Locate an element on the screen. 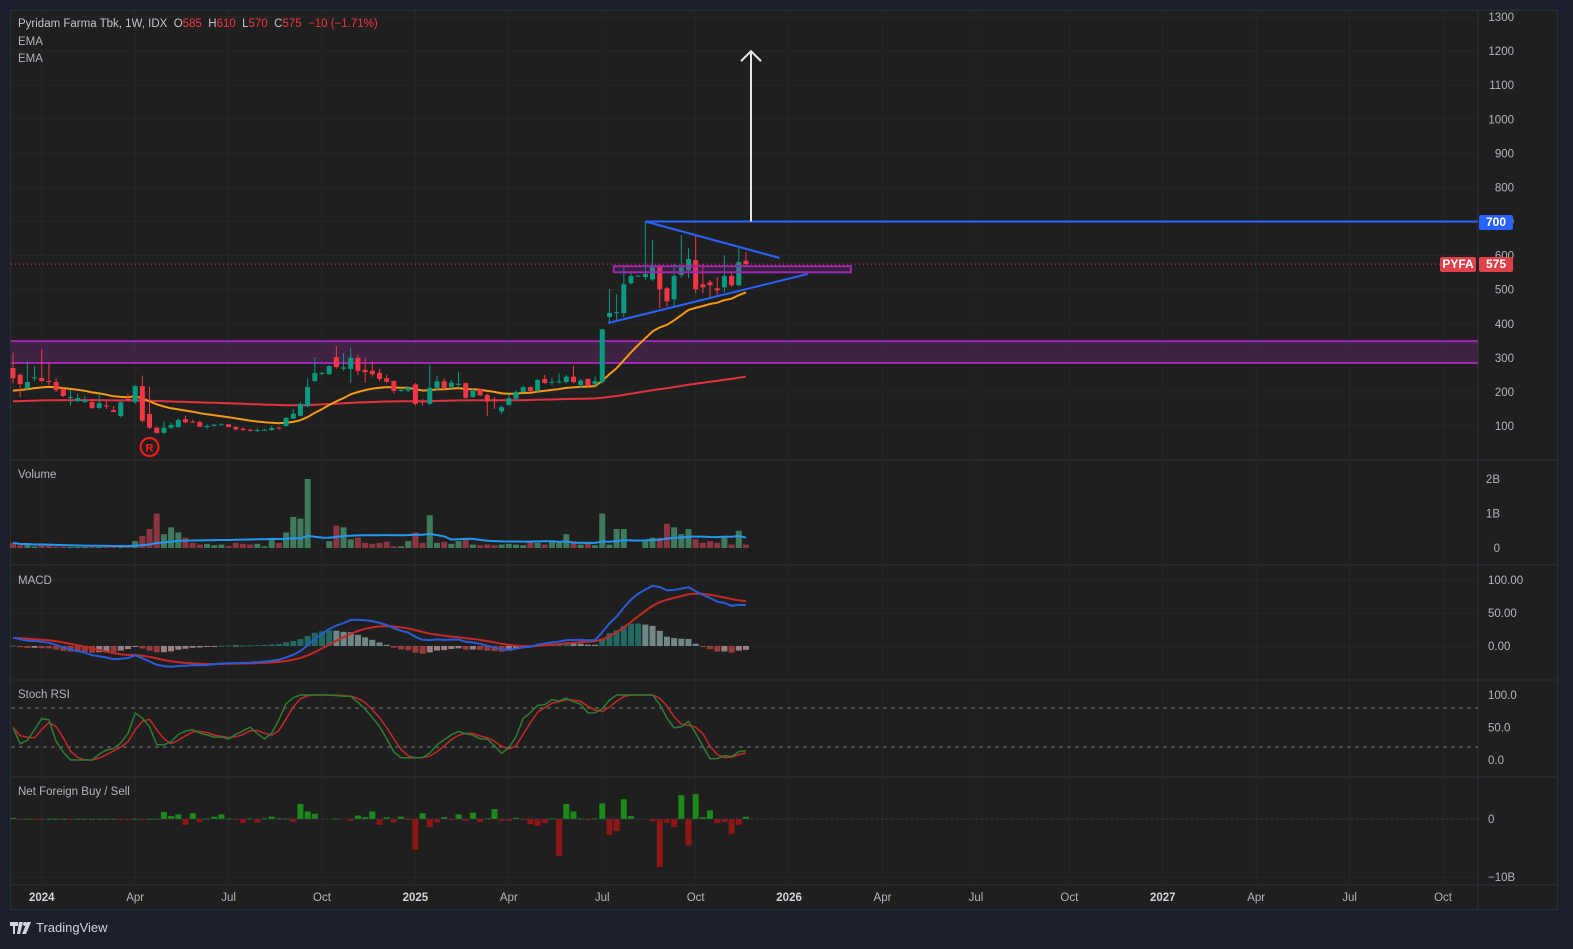 The width and height of the screenshot is (1573, 949). time-axis-label: Jul is located at coordinates (602, 898).